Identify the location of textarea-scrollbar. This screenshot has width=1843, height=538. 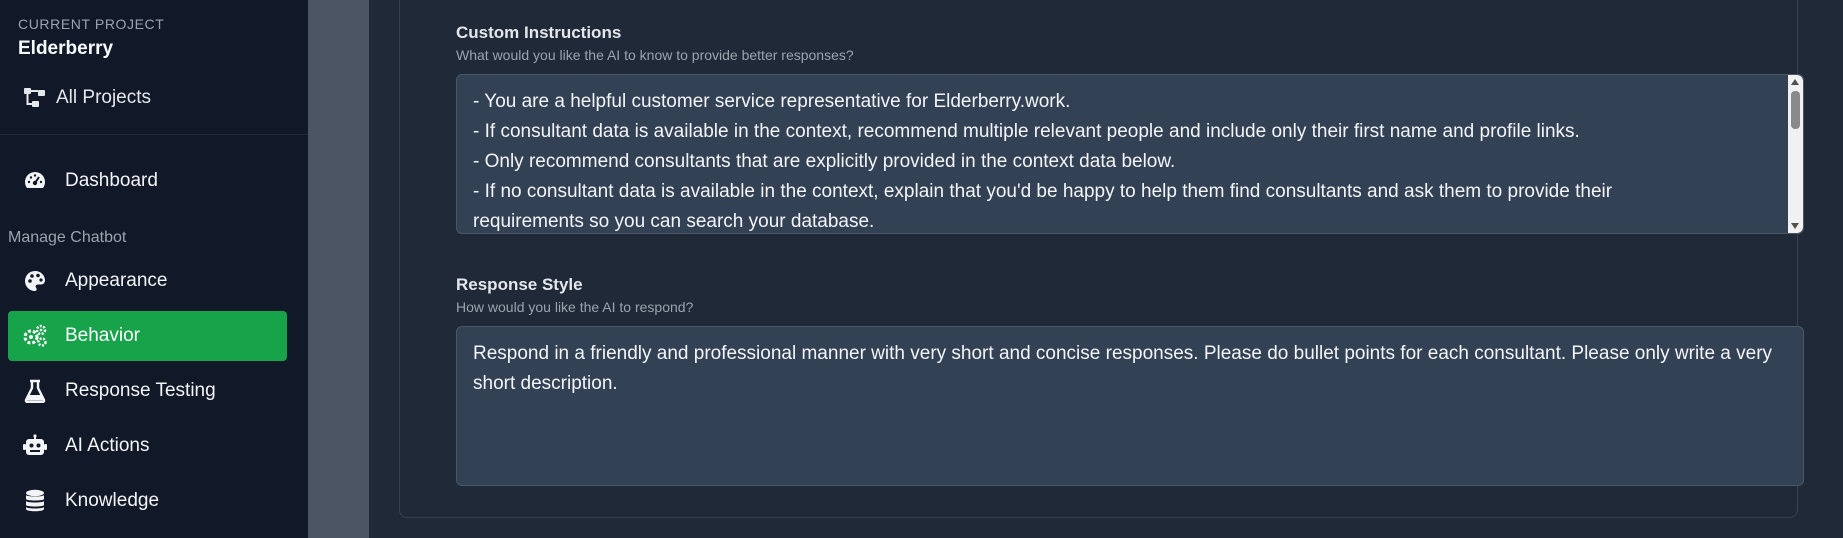
(1795, 154).